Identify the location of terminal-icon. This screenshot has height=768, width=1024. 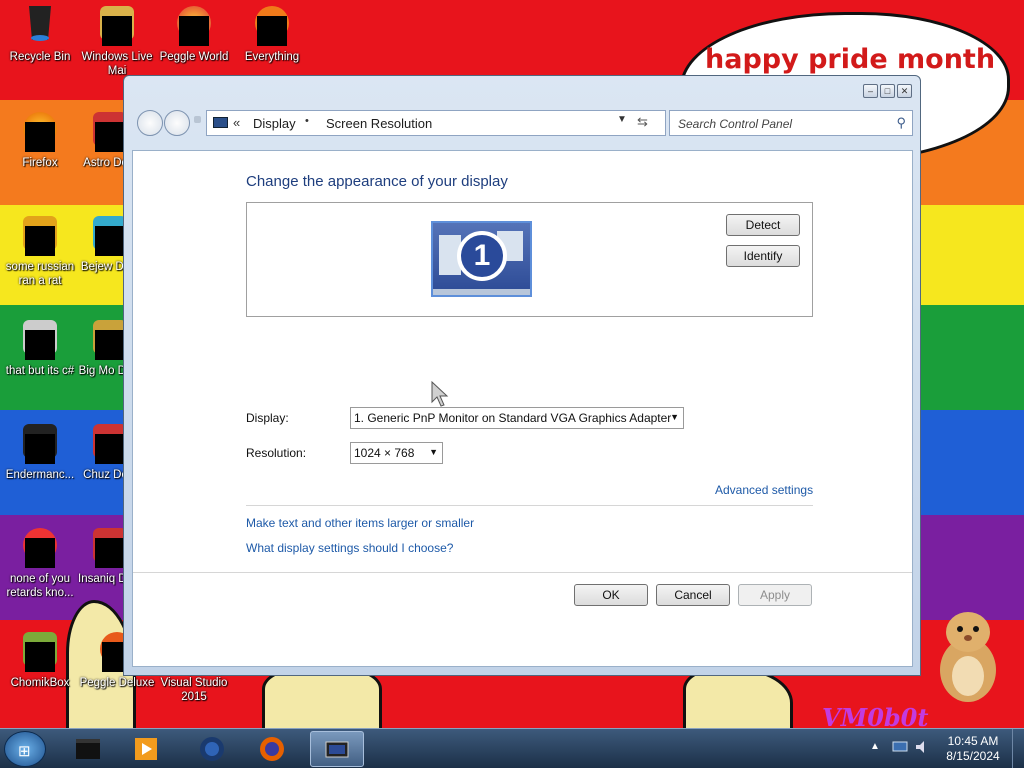
(88, 749).